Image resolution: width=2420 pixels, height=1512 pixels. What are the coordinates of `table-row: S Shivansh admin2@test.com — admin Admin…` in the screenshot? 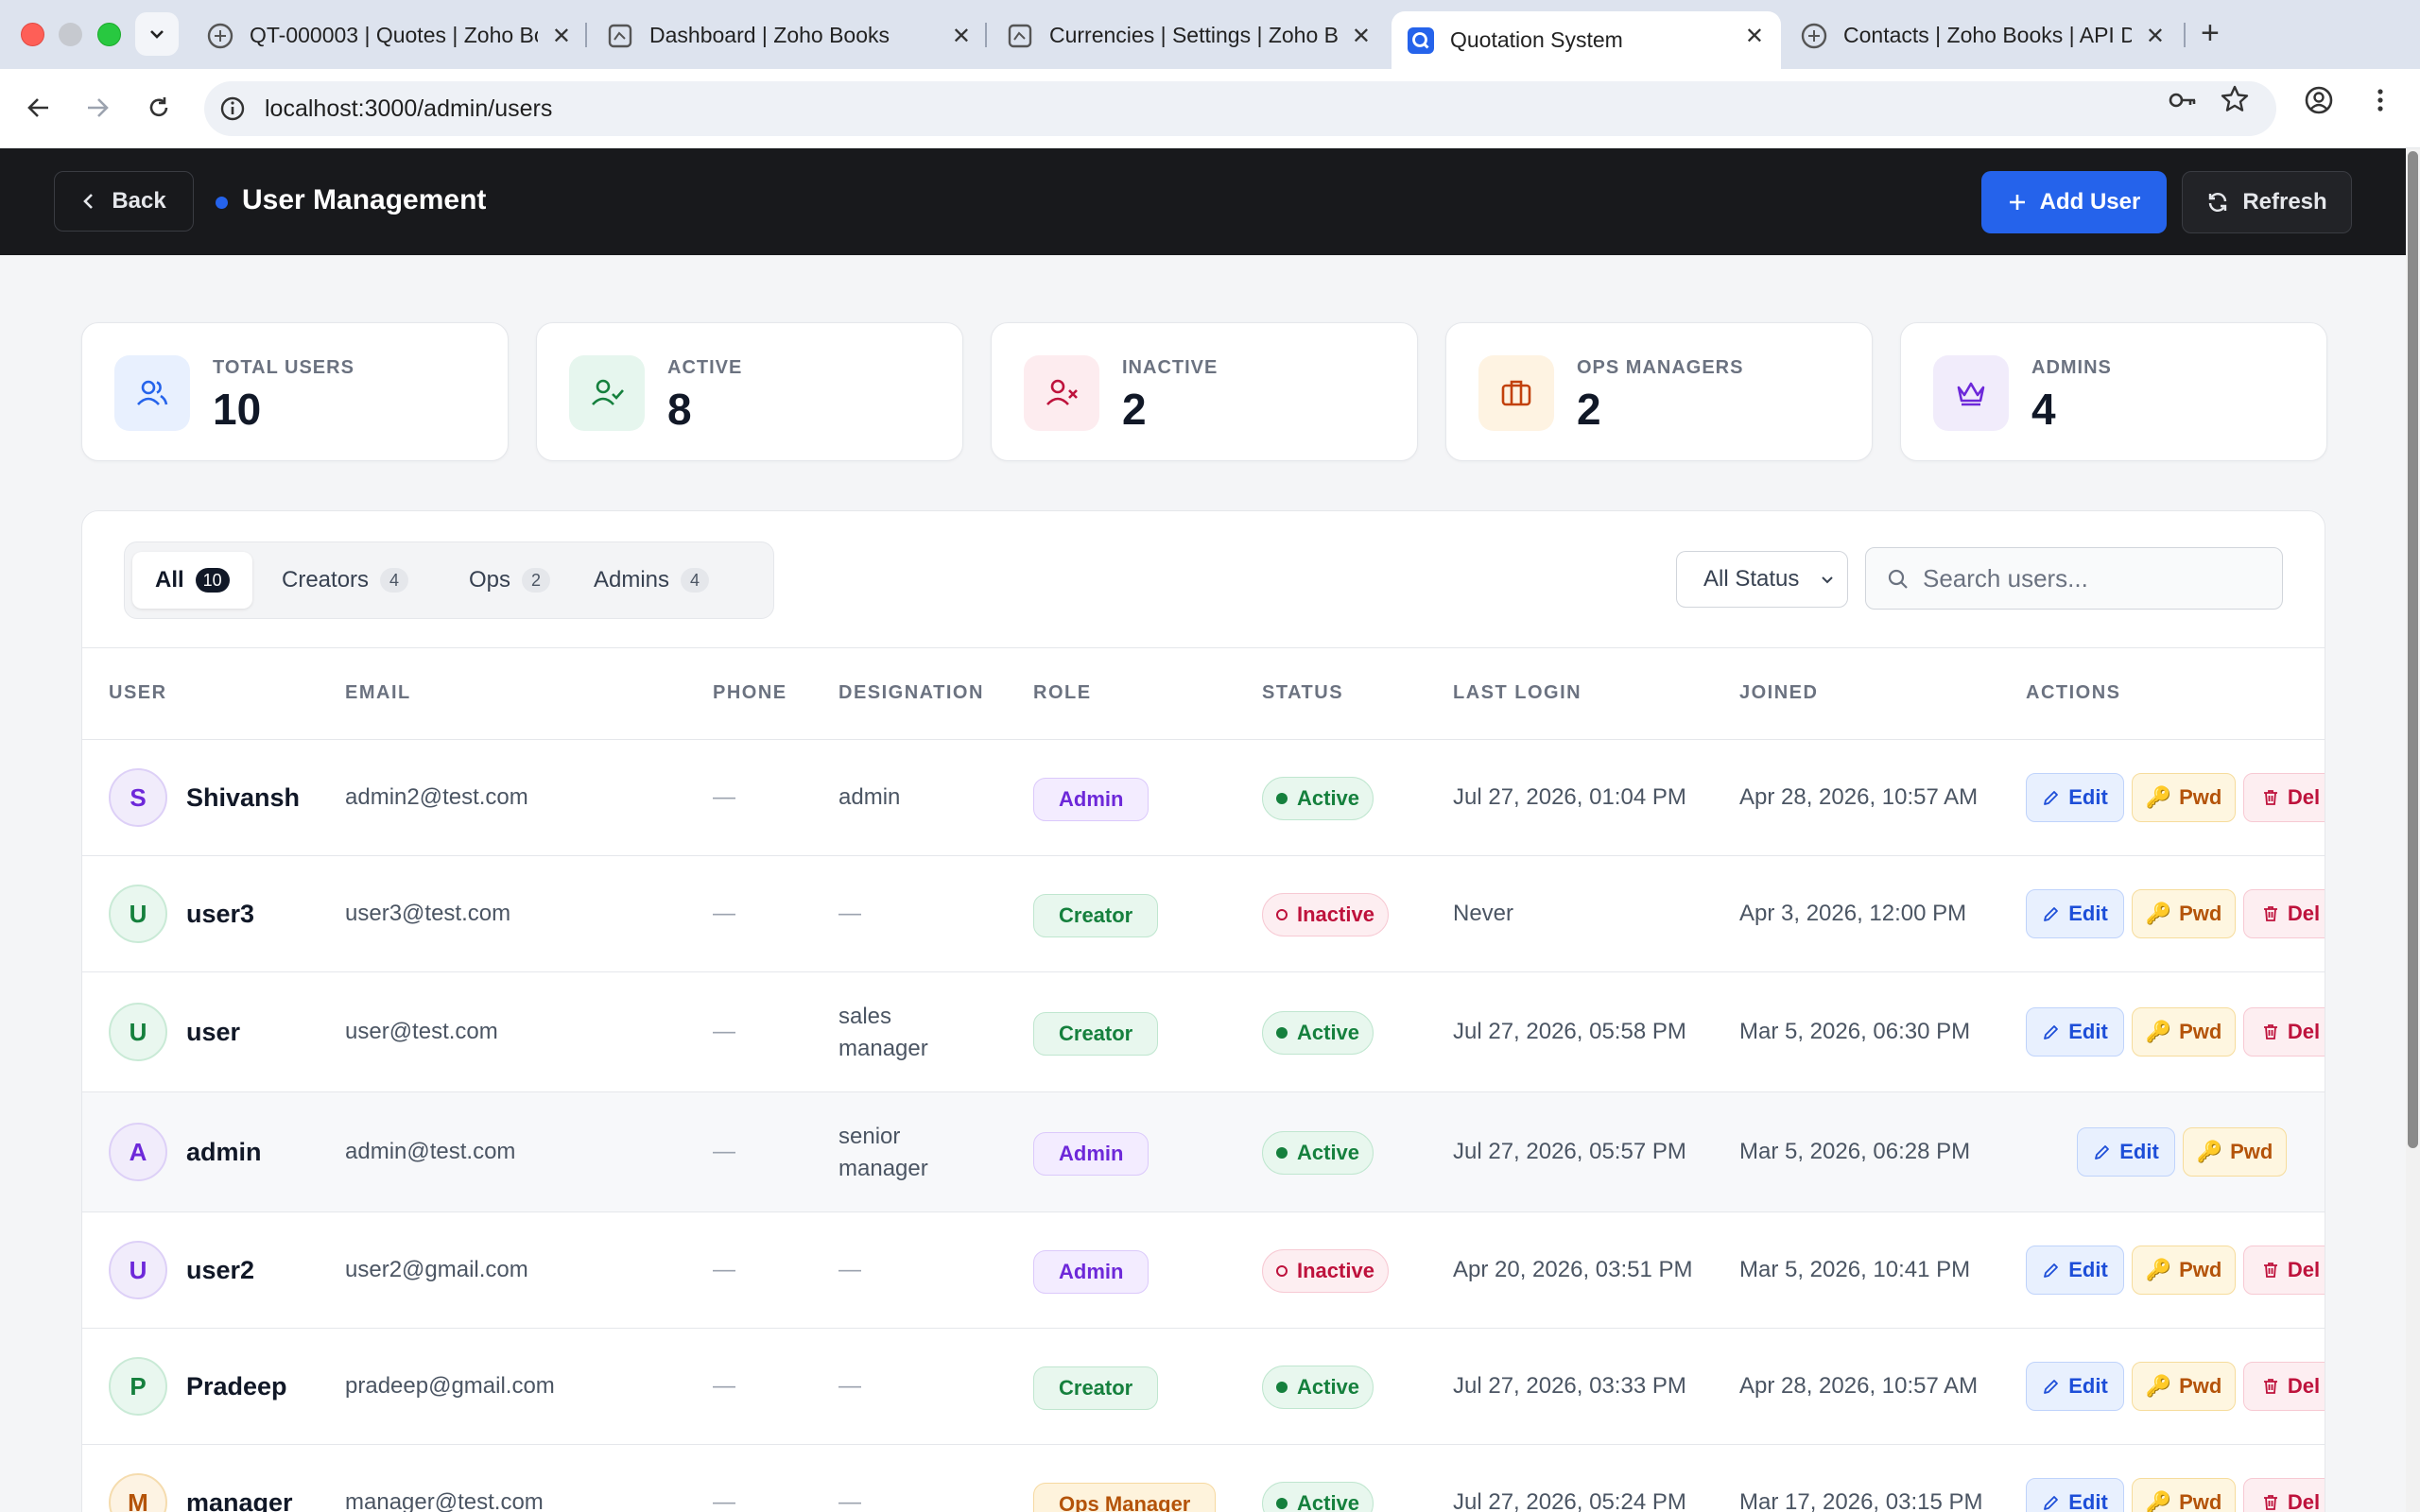 It's located at (1203, 798).